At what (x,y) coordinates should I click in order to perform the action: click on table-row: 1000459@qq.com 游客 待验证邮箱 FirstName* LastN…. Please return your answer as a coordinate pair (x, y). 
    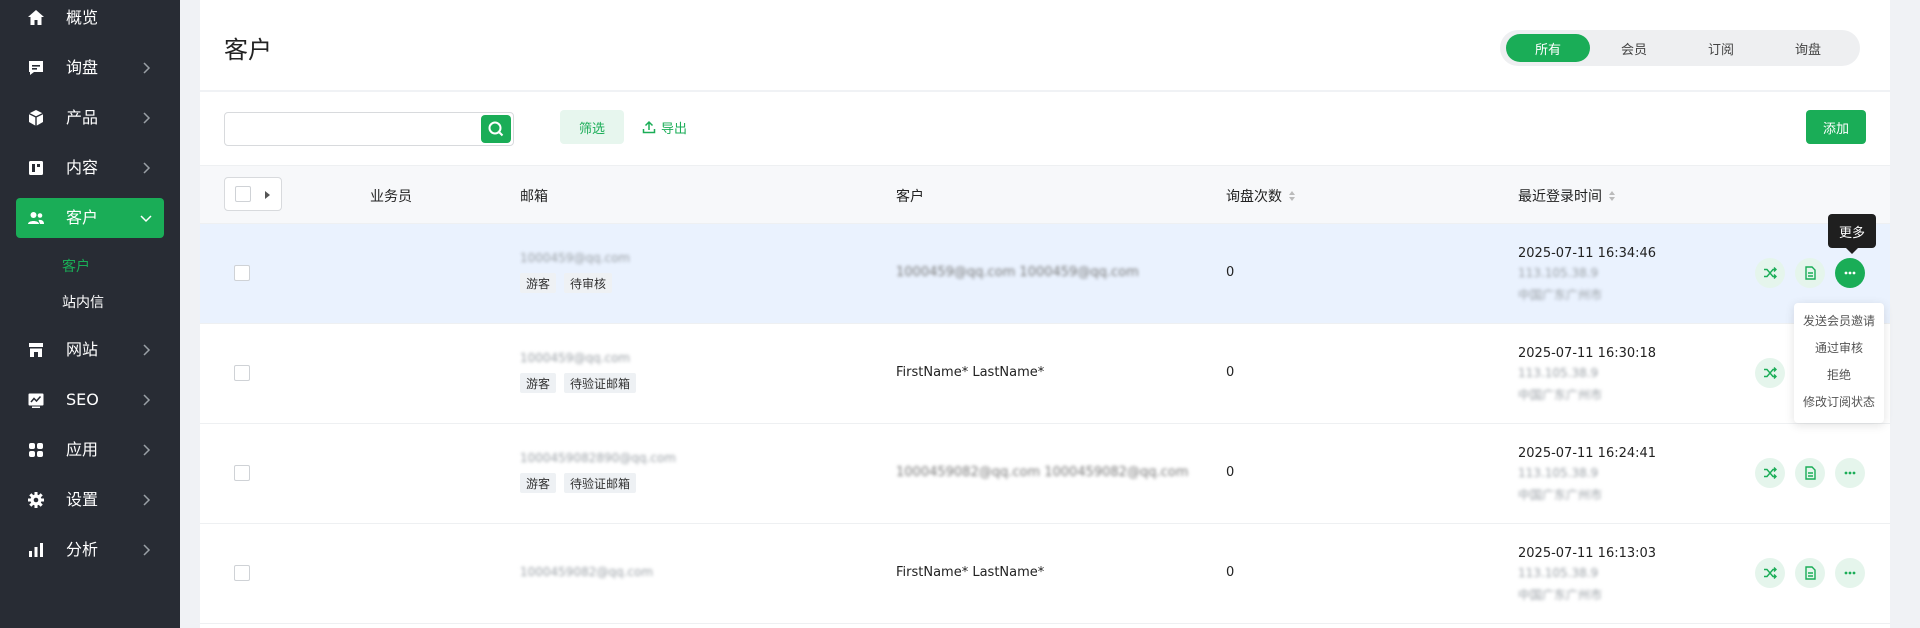
    Looking at the image, I should click on (1045, 374).